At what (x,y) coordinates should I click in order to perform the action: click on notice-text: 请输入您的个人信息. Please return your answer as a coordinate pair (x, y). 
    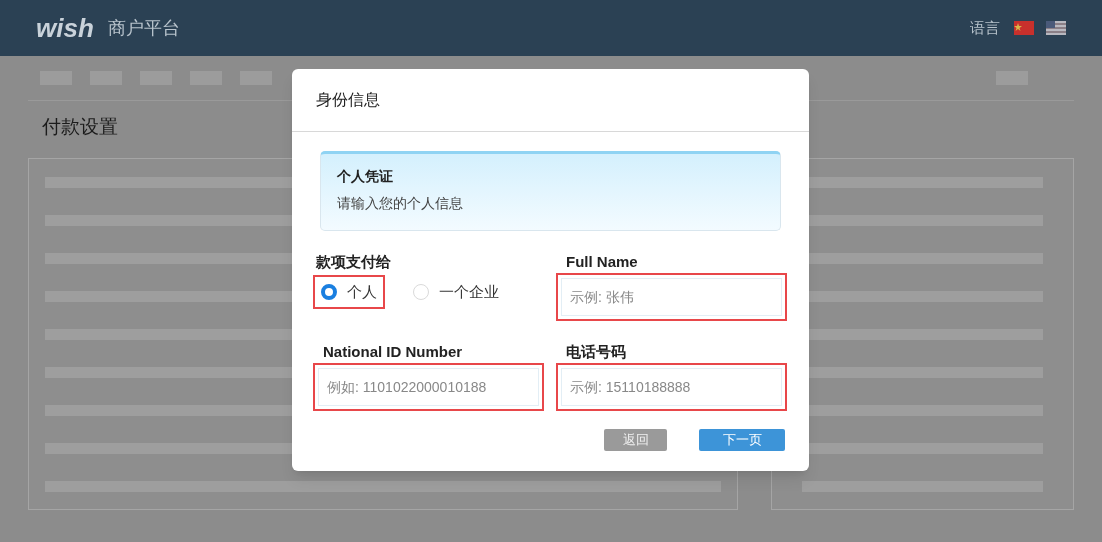
    Looking at the image, I should click on (400, 203).